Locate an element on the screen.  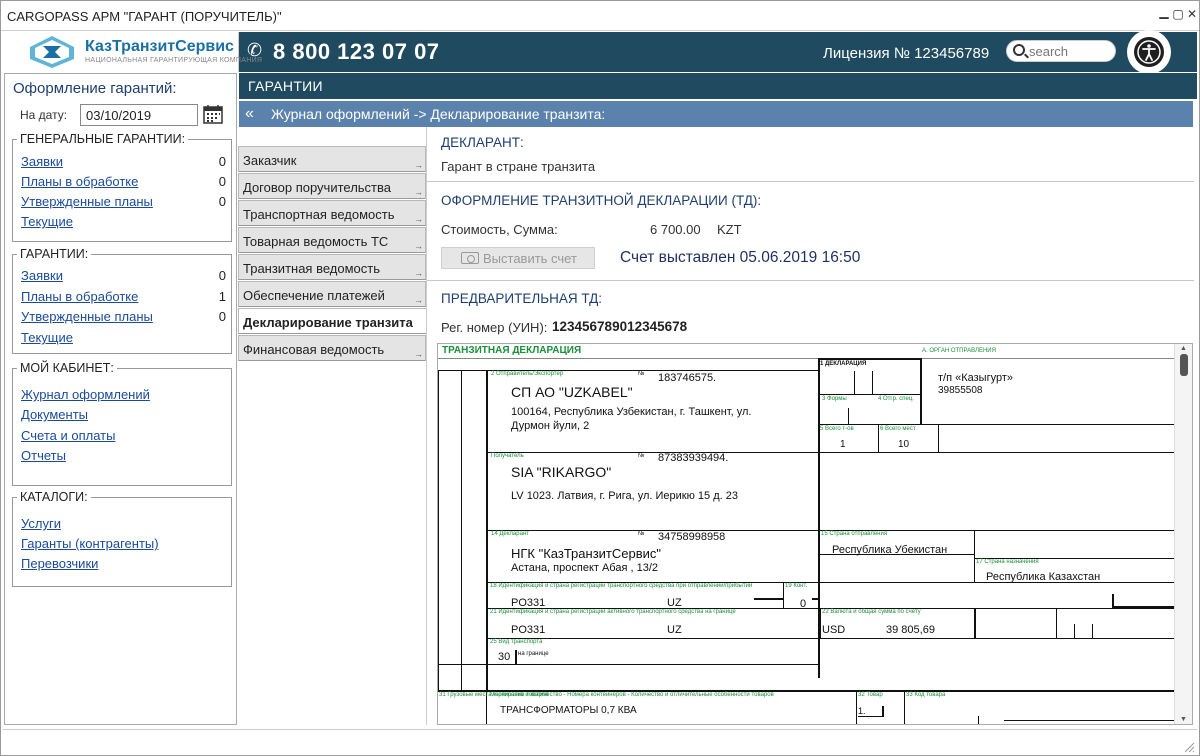
list-item: Документы is located at coordinates (123, 414).